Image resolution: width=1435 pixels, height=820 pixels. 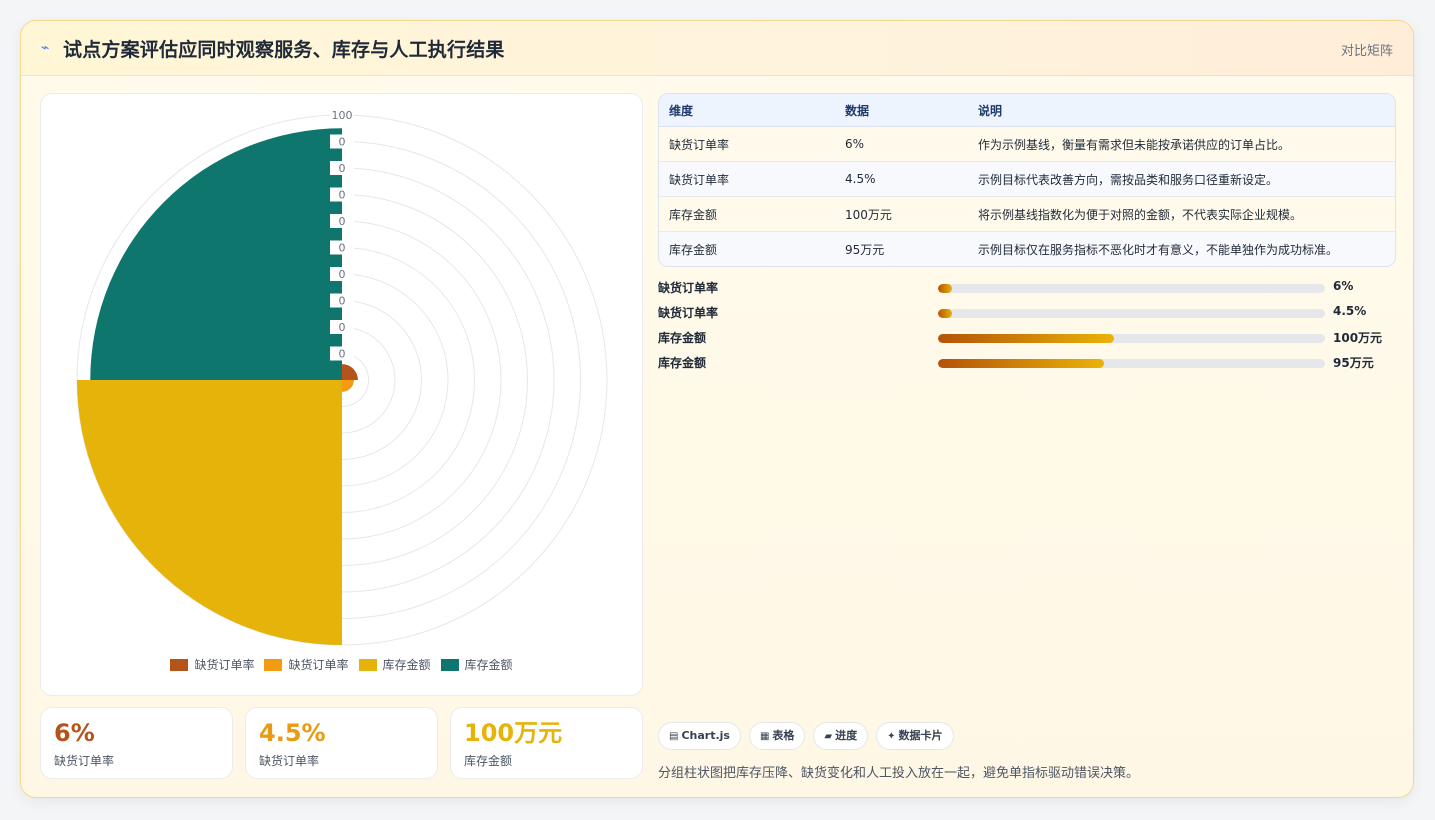 I want to click on chip-sparkle: ✦ 数据卡片, so click(x=915, y=736).